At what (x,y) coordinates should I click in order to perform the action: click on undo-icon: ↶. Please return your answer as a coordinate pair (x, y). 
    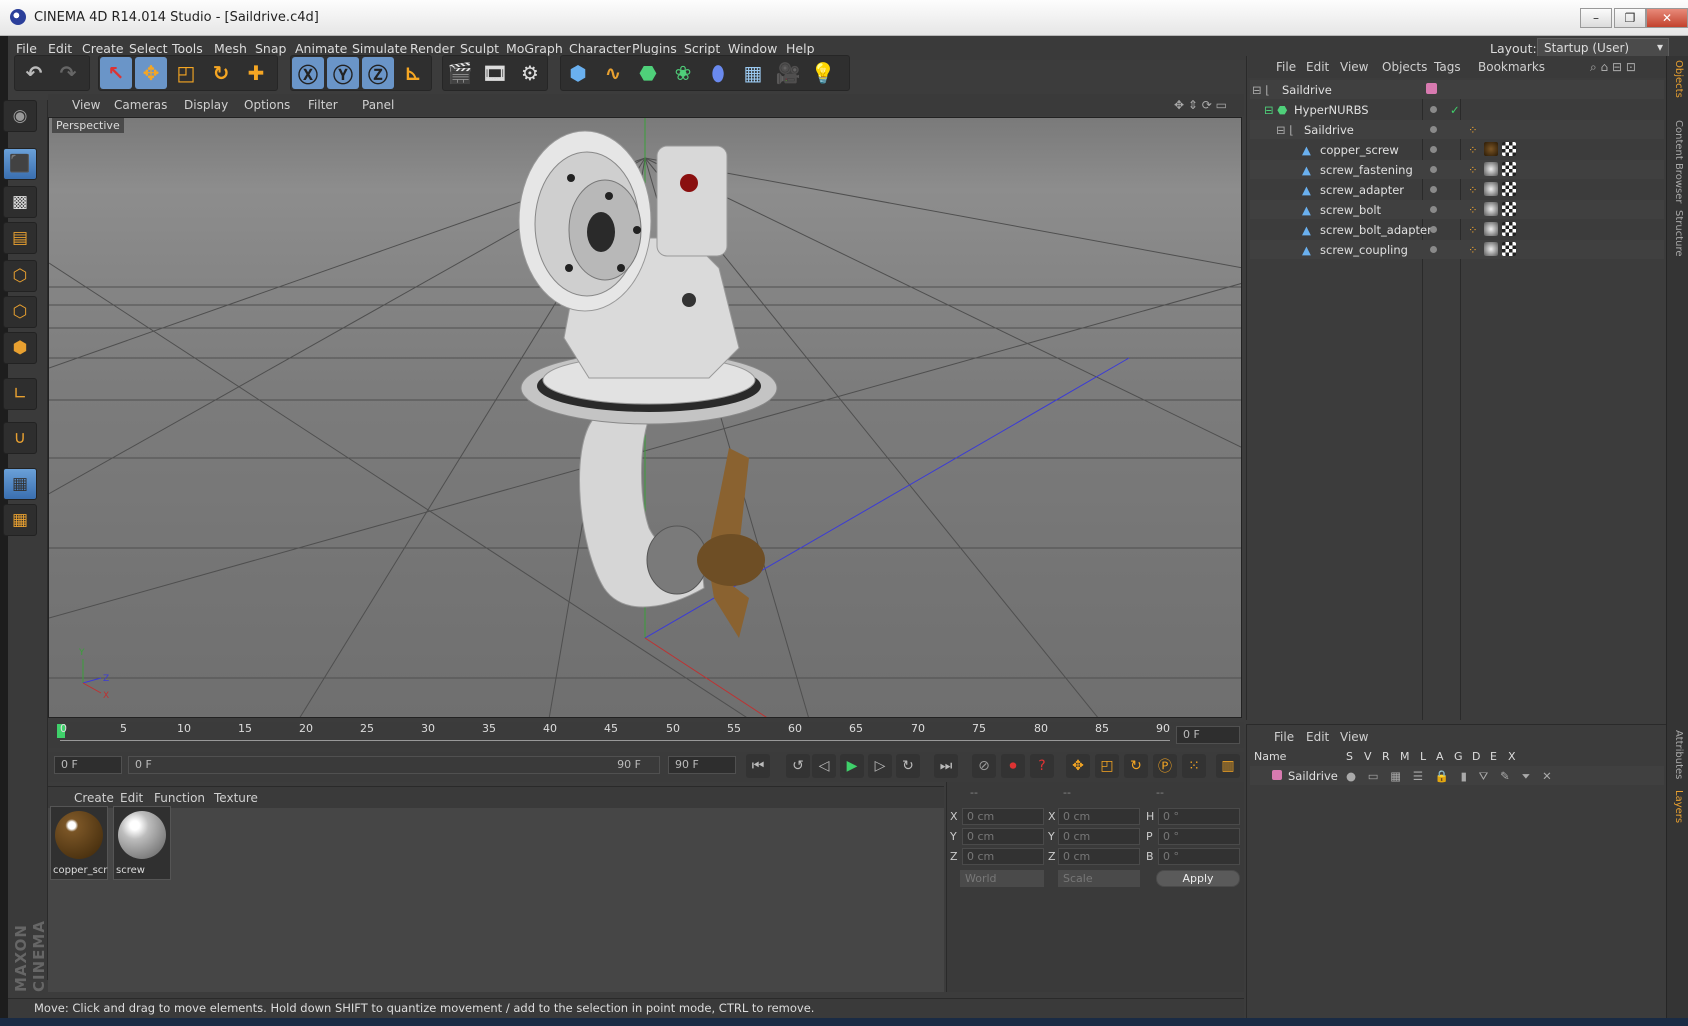
    Looking at the image, I should click on (34, 73).